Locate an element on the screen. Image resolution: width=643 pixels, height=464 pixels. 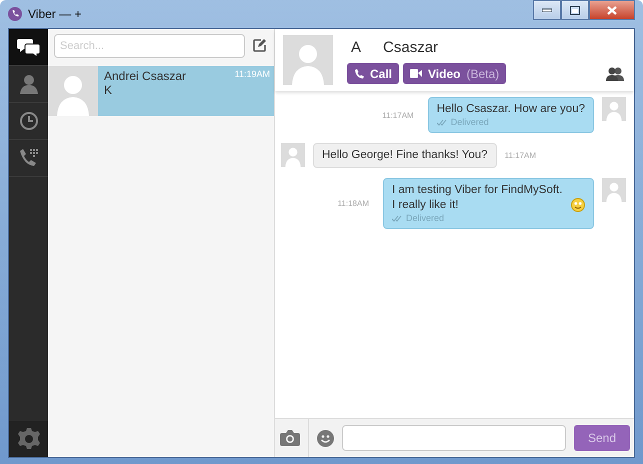
group-icon is located at coordinates (615, 74).